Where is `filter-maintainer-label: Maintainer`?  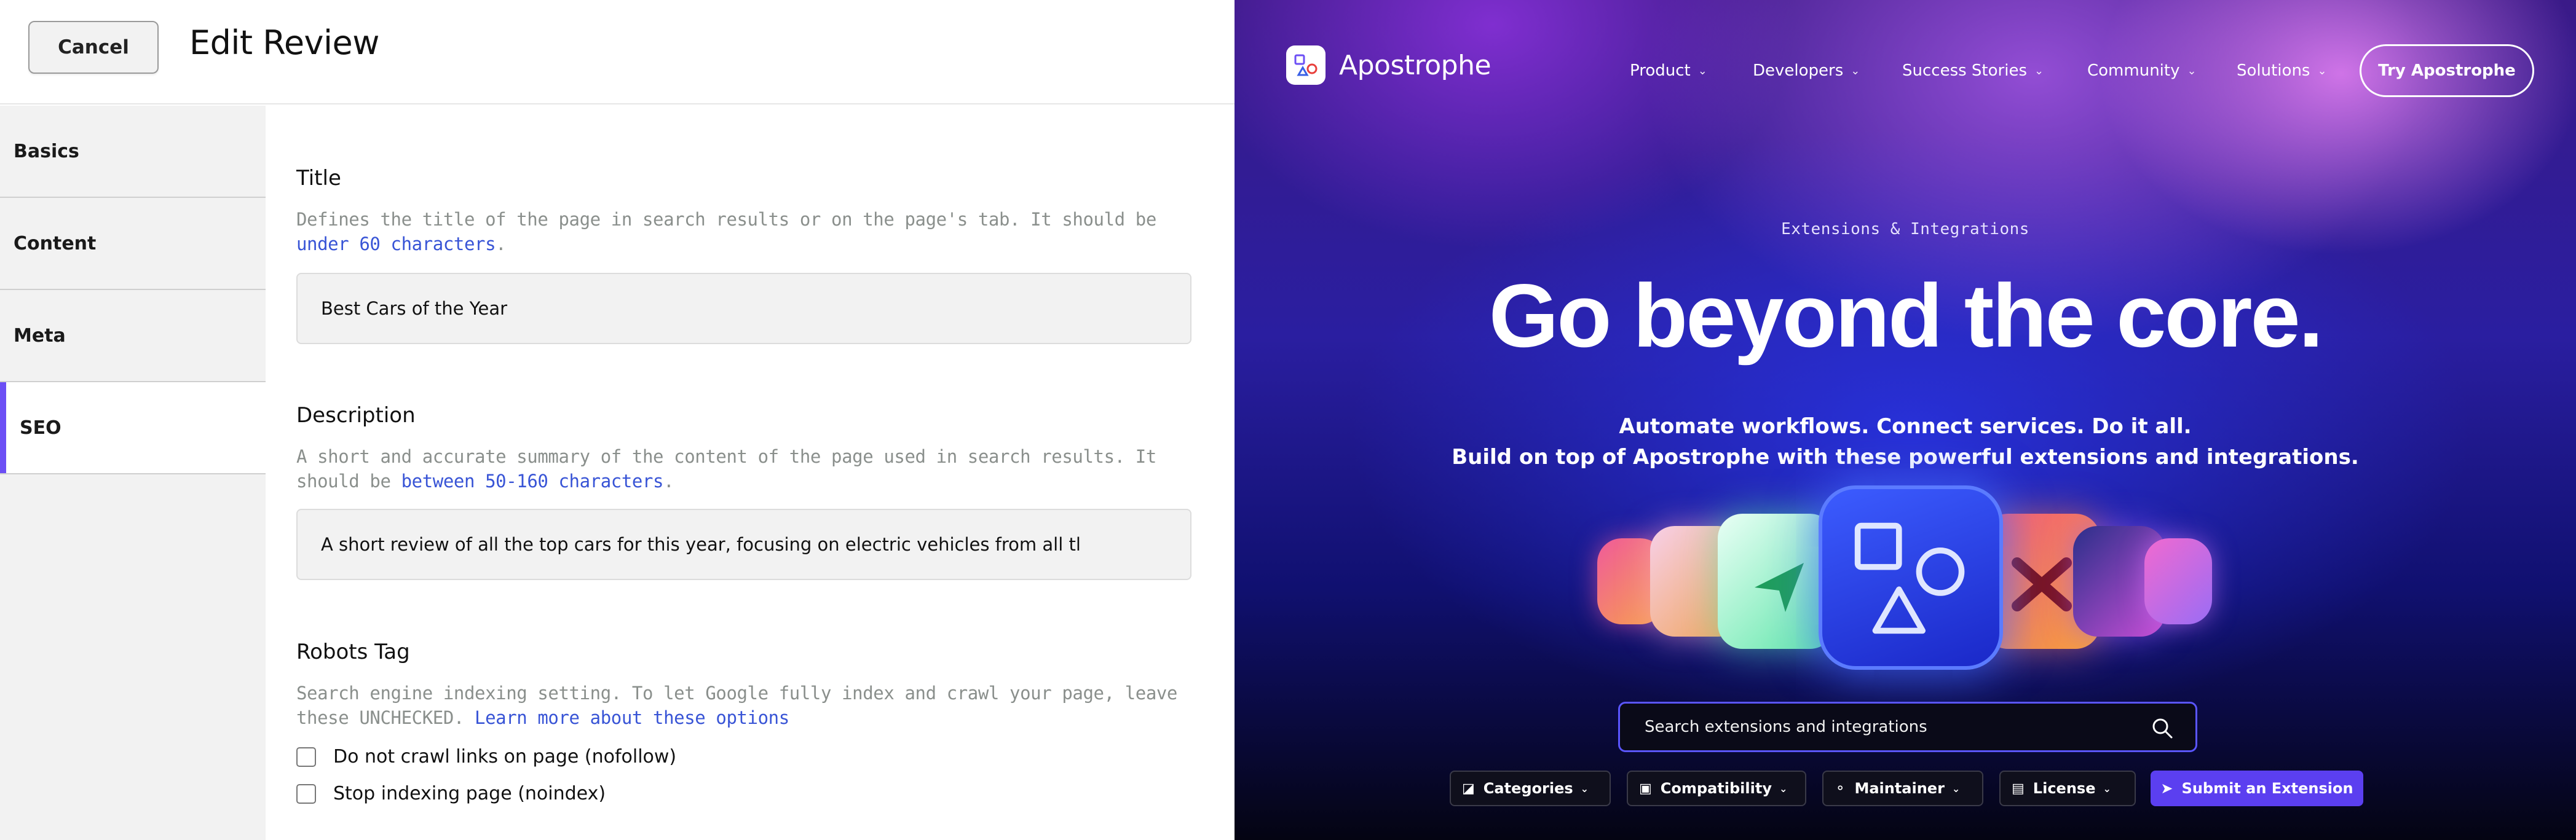
filter-maintainer-label: Maintainer is located at coordinates (1899, 788).